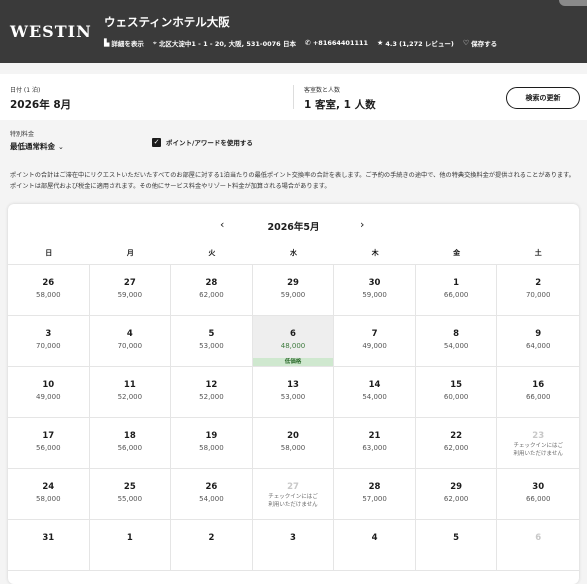 This screenshot has width=587, height=584. Describe the element at coordinates (293, 545) in the screenshot. I see `calendar-day: 3` at that location.